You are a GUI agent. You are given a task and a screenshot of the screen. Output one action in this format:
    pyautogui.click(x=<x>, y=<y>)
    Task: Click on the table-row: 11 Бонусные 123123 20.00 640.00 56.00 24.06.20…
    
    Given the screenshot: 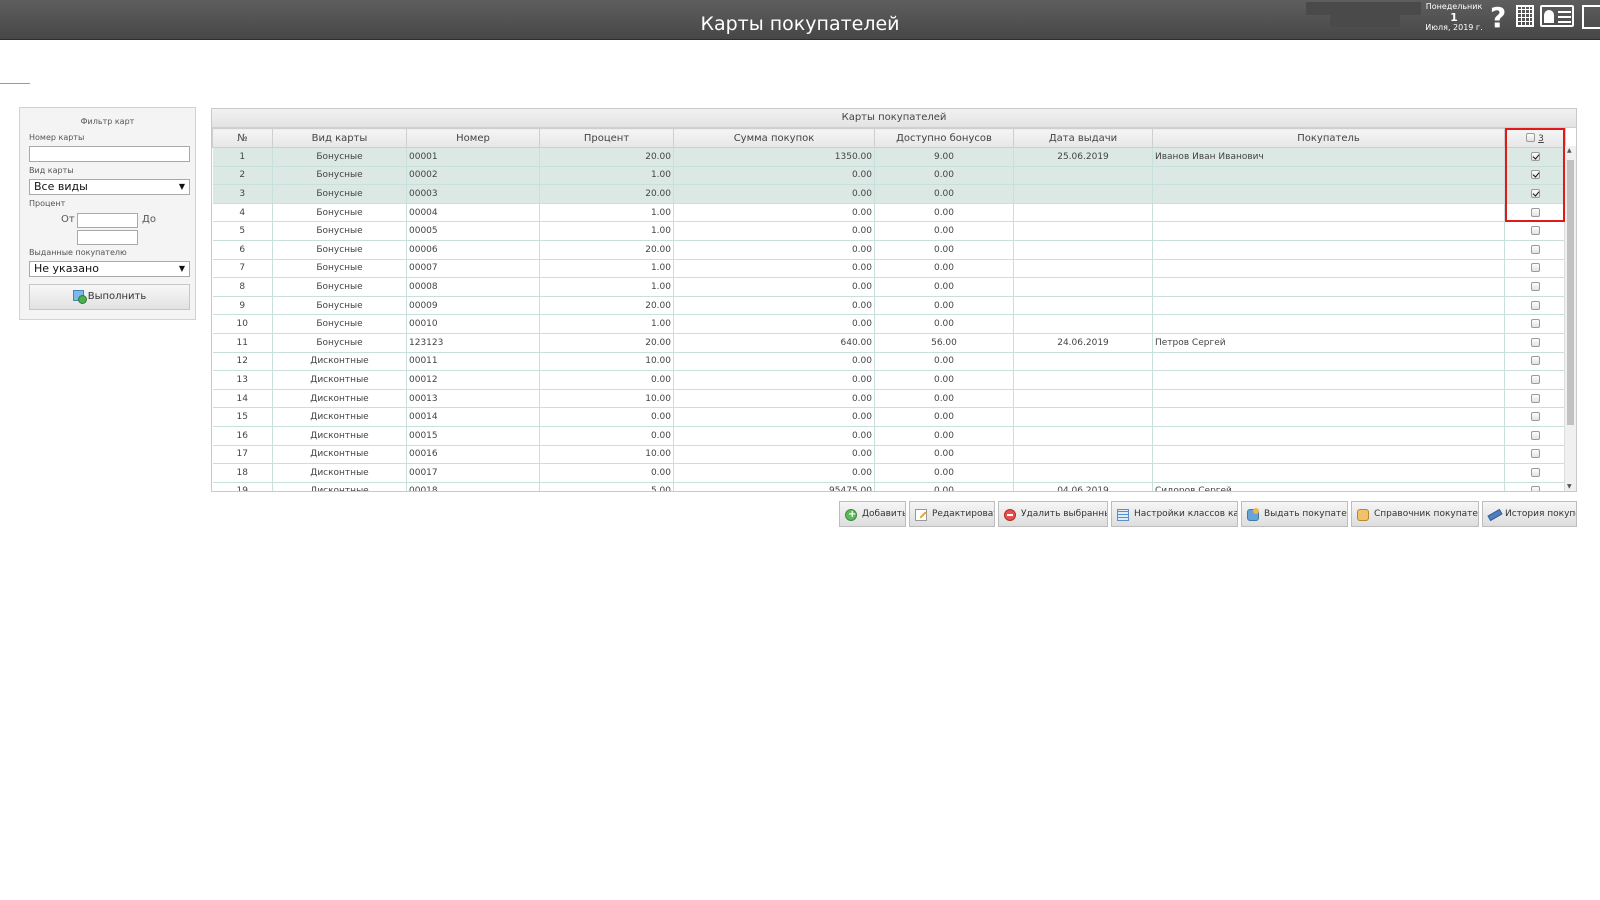 What is the action you would take?
    pyautogui.click(x=889, y=343)
    